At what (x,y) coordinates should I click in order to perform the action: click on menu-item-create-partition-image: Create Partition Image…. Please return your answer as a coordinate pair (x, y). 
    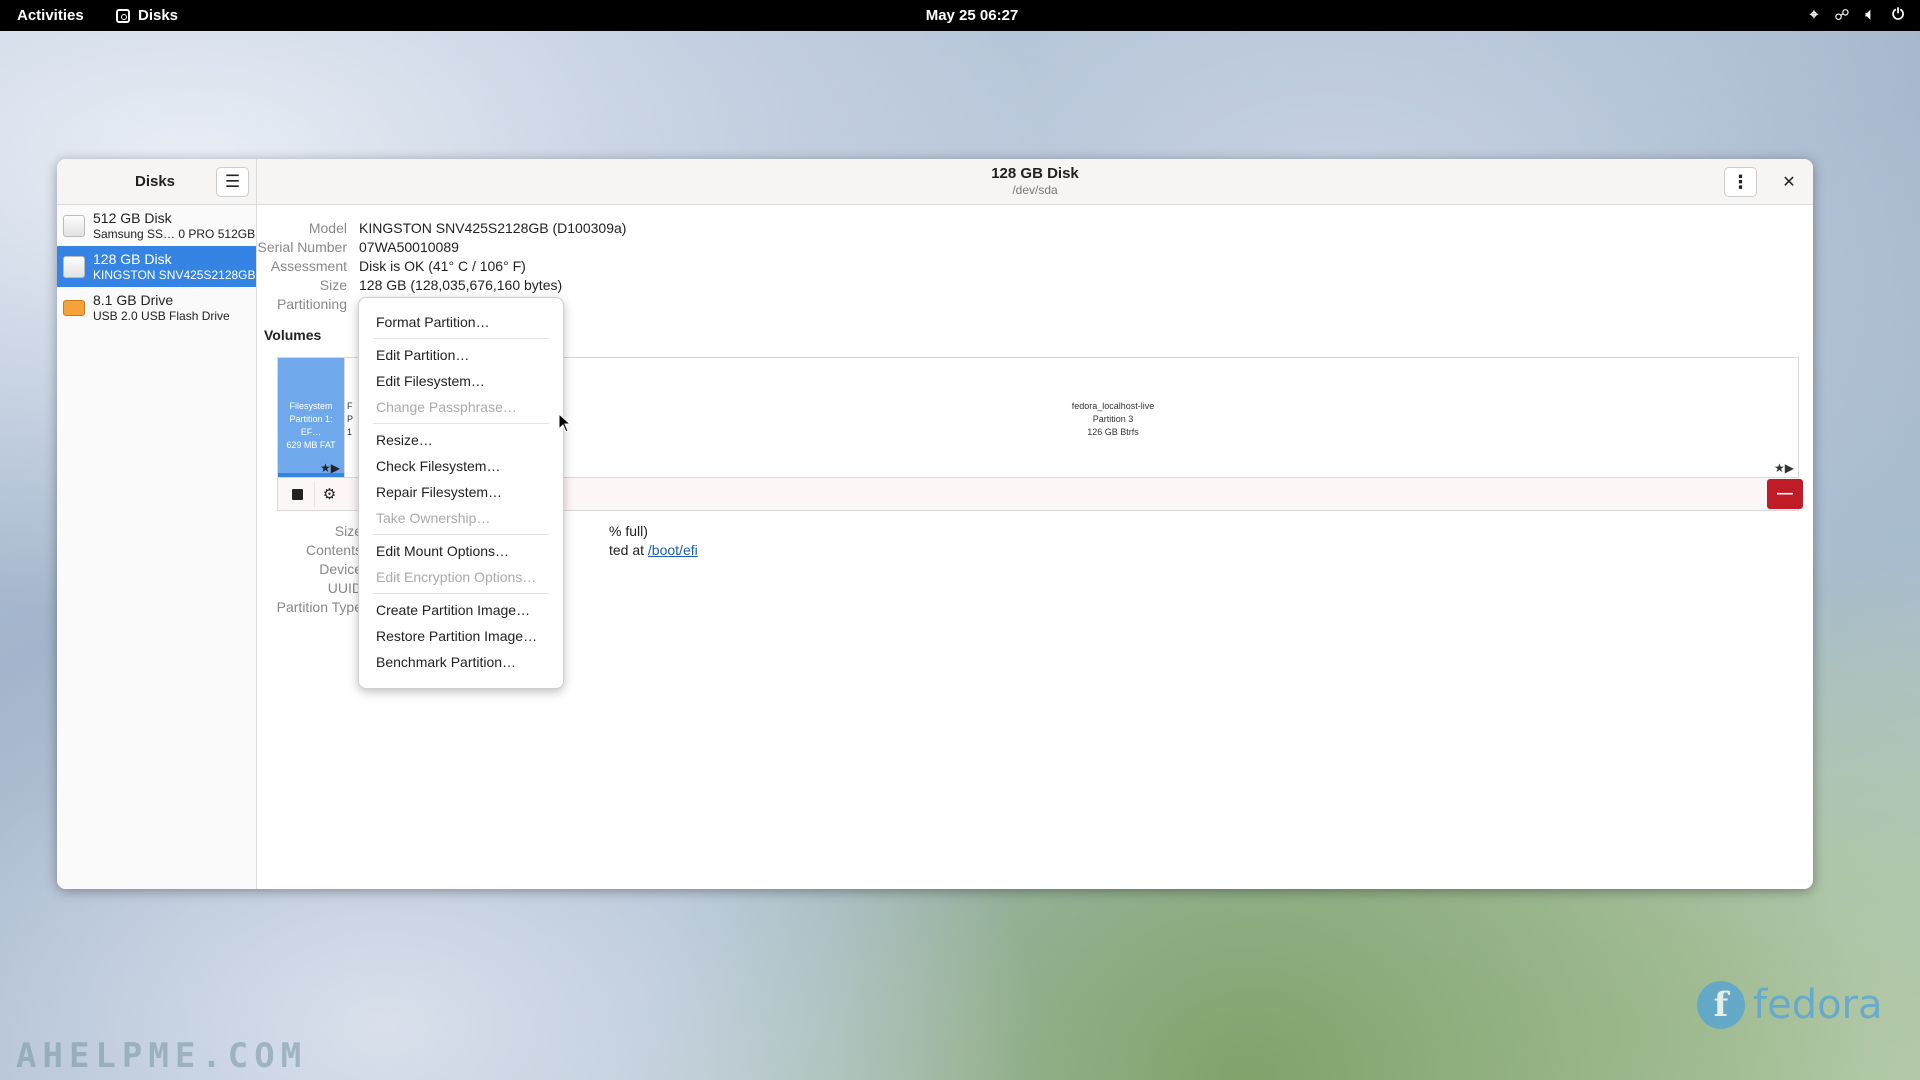
    Looking at the image, I should click on (461, 610).